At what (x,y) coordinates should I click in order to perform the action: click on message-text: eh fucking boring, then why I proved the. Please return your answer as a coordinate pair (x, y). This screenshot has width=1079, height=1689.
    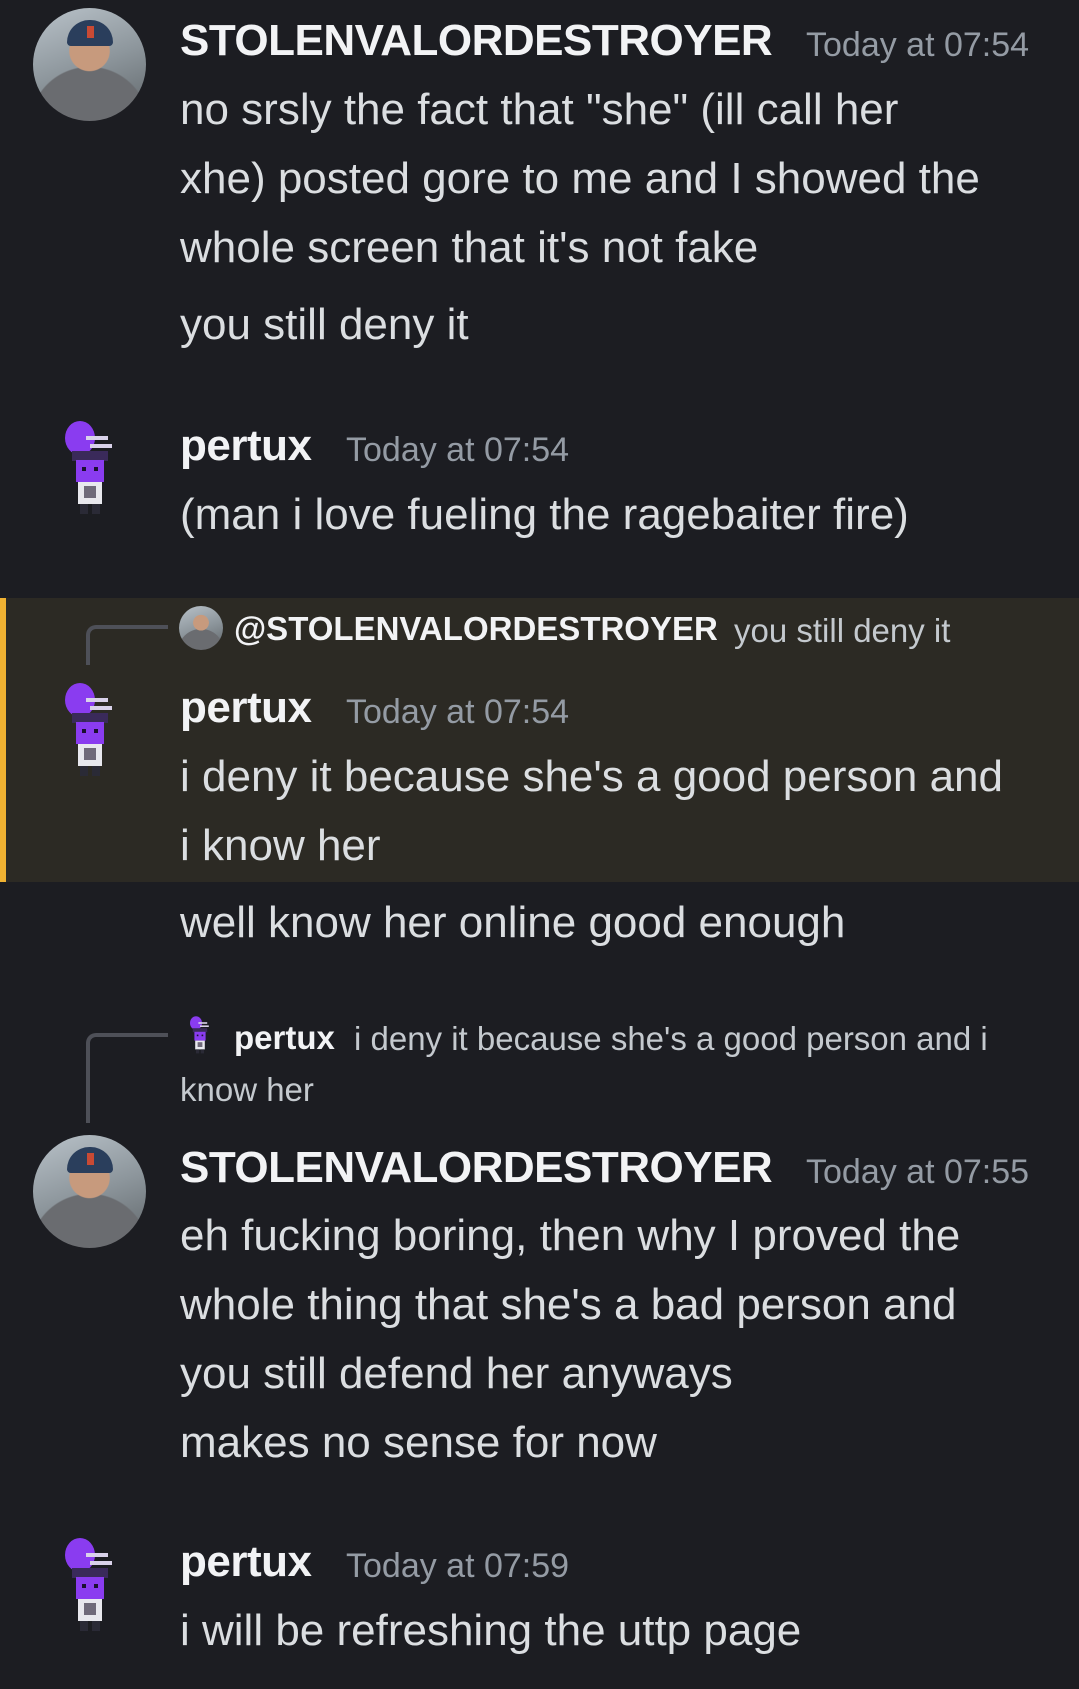
    Looking at the image, I should click on (570, 1235).